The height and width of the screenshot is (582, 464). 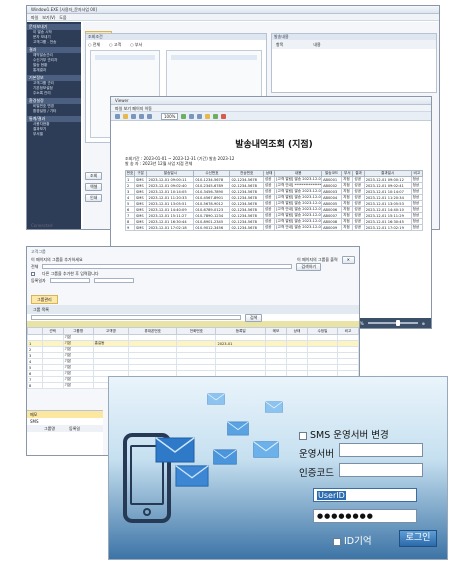 I want to click on report-cell: 지점, so click(x=347, y=227).